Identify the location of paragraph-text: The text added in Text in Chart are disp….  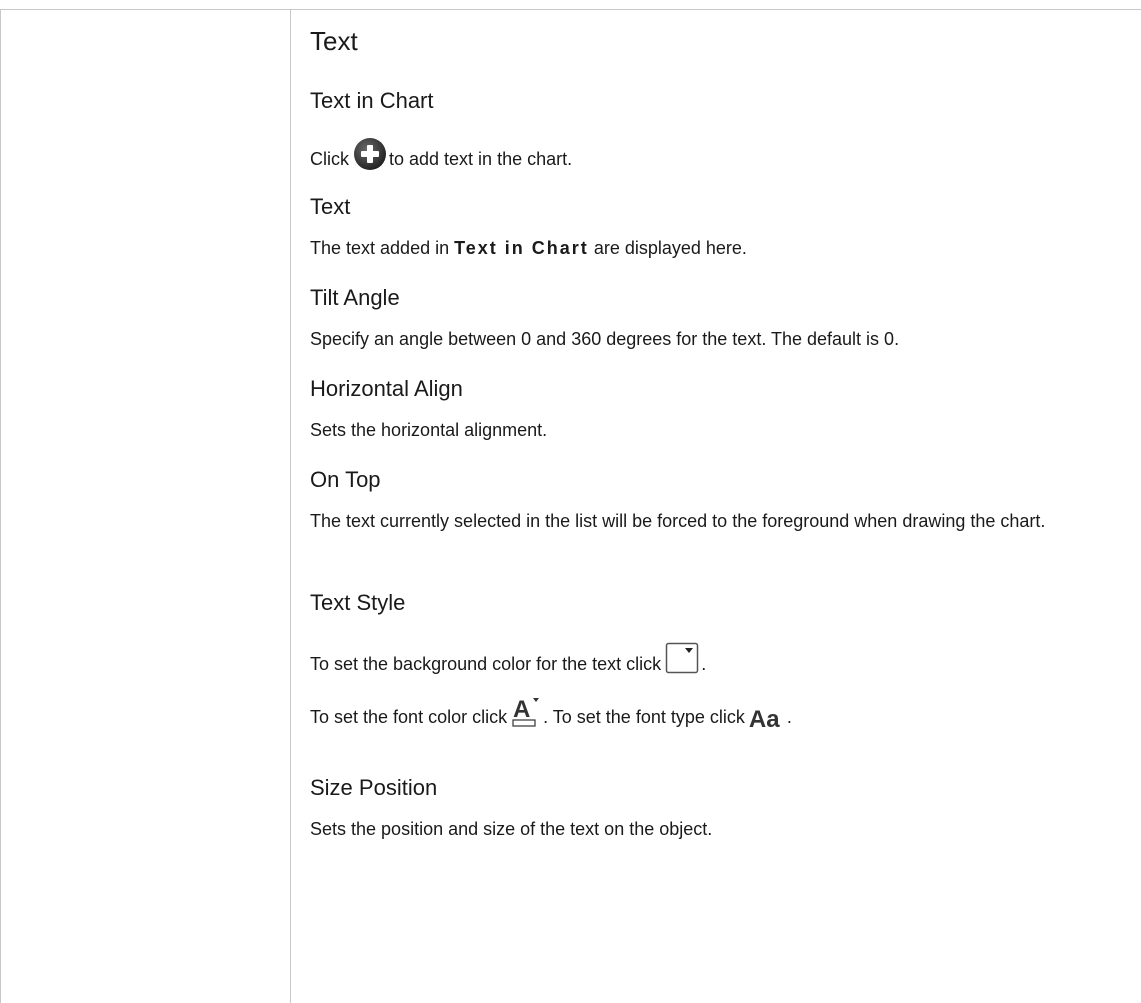
(528, 248).